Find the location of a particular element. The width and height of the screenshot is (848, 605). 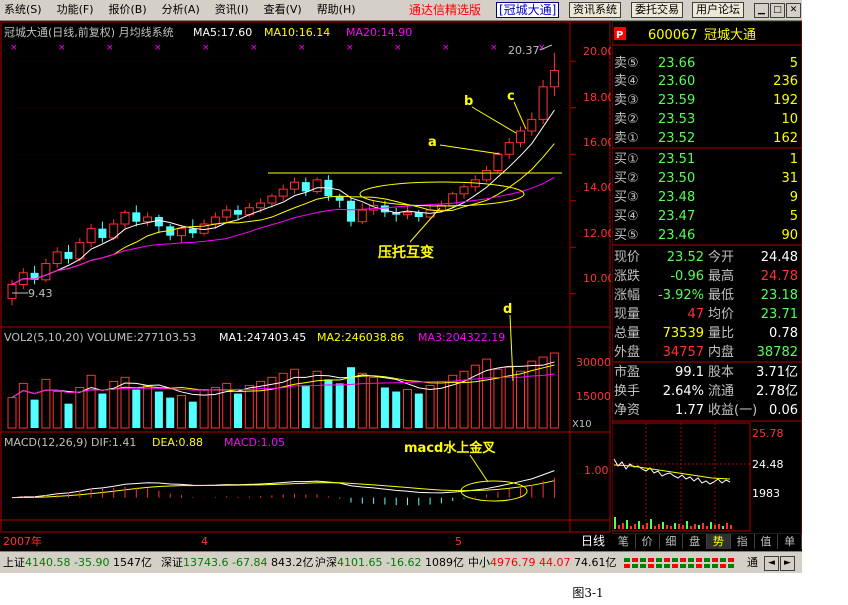

stat-value-shares: 3.71亿 is located at coordinates (777, 372).